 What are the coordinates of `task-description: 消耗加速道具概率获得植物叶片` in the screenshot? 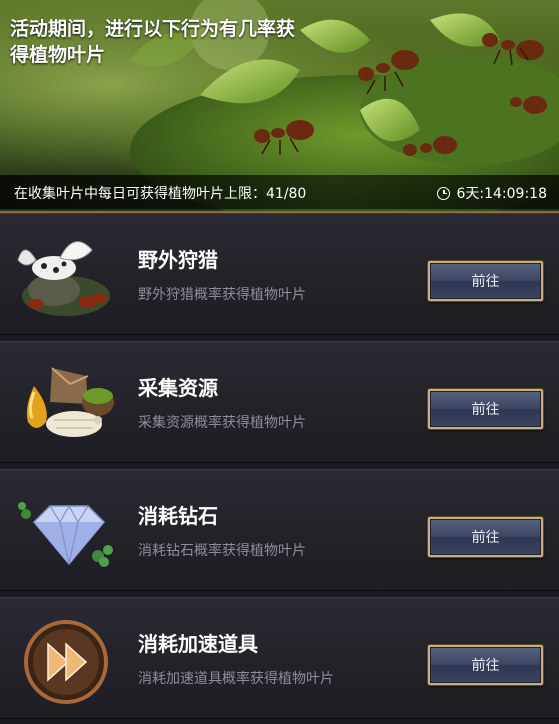 It's located at (236, 679).